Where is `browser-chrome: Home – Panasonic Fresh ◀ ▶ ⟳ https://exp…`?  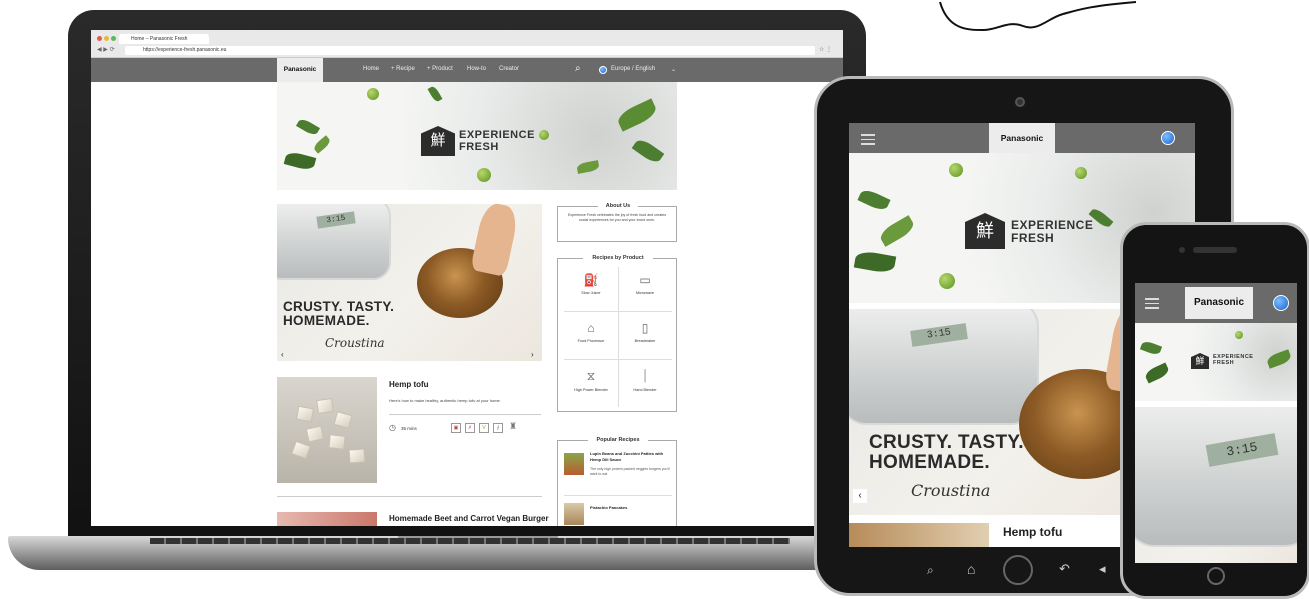
browser-chrome: Home – Panasonic Fresh ◀ ▶ ⟳ https://exp… is located at coordinates (467, 44).